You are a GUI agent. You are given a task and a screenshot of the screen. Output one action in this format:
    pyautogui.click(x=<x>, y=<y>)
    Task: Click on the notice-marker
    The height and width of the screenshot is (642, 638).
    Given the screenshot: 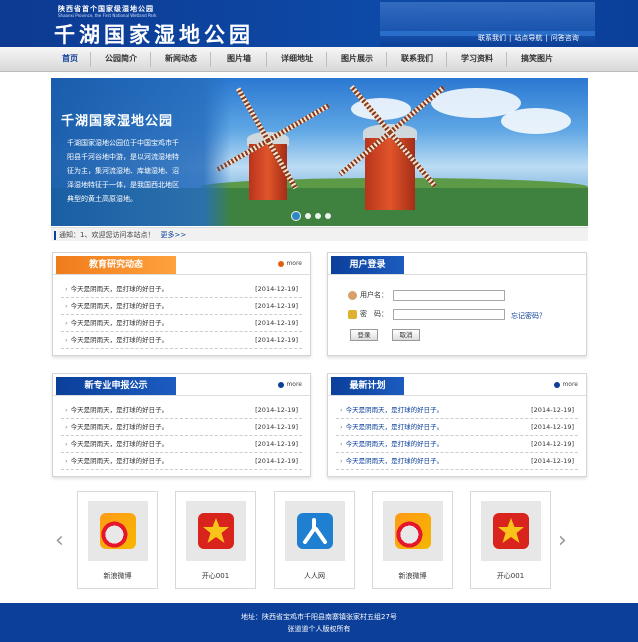 What is the action you would take?
    pyautogui.click(x=55, y=235)
    